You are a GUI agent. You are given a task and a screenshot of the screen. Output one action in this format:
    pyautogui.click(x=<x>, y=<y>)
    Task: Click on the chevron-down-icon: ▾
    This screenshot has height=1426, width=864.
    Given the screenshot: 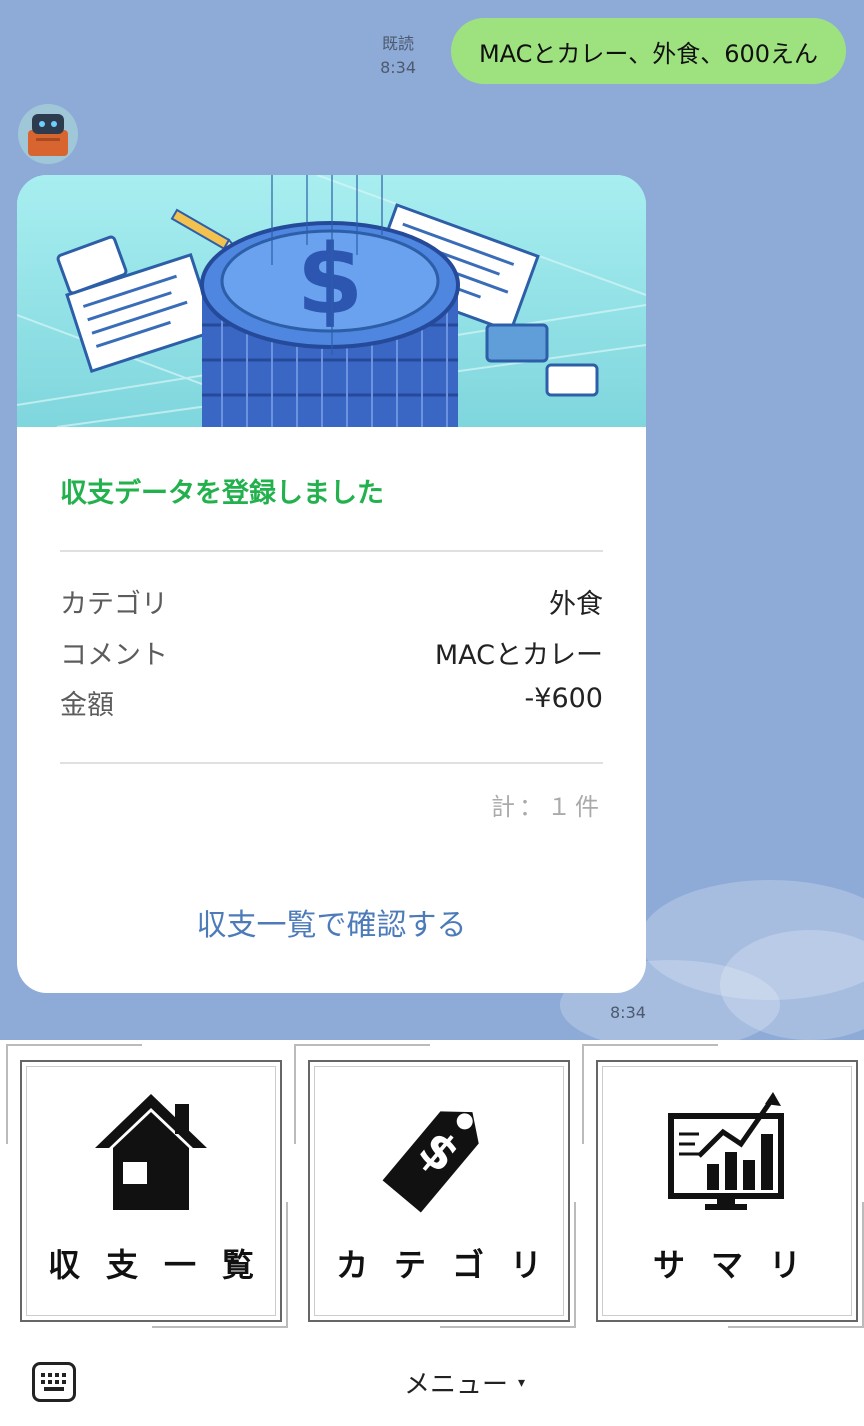 What is the action you would take?
    pyautogui.click(x=522, y=1382)
    